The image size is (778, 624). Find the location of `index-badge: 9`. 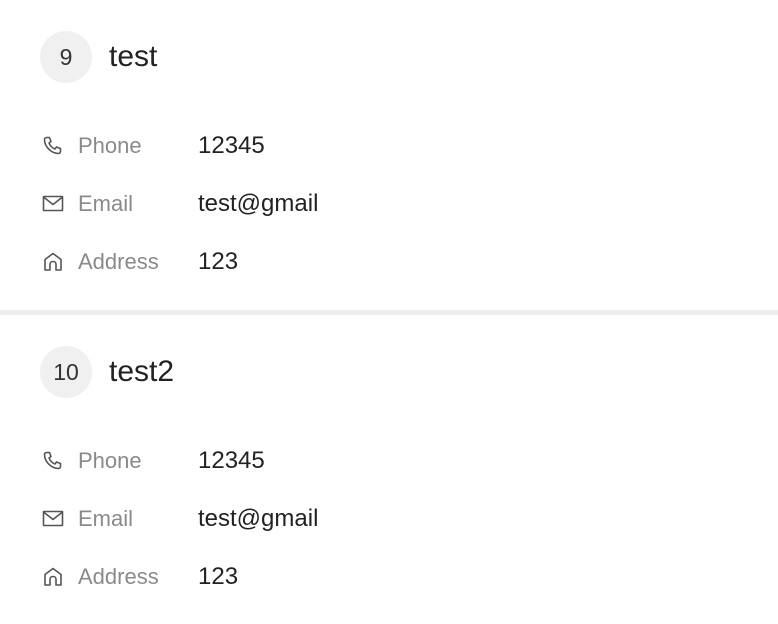

index-badge: 9 is located at coordinates (66, 57).